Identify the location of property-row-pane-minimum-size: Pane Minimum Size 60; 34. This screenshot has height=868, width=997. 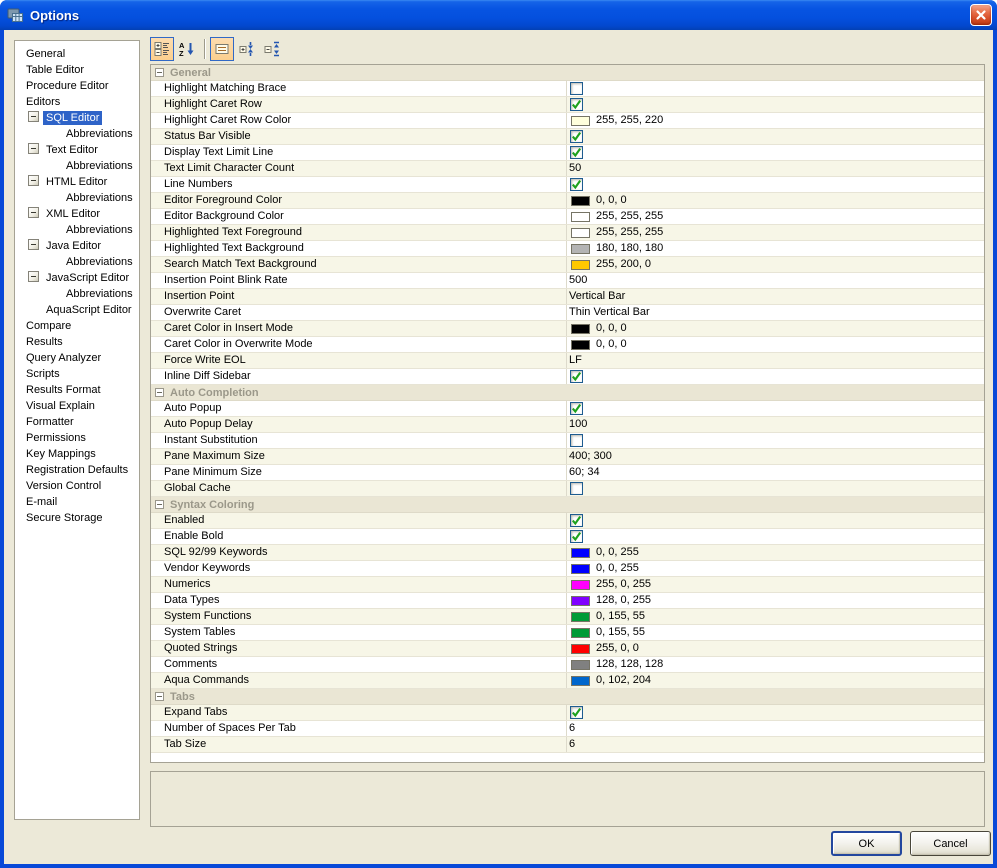
(567, 473).